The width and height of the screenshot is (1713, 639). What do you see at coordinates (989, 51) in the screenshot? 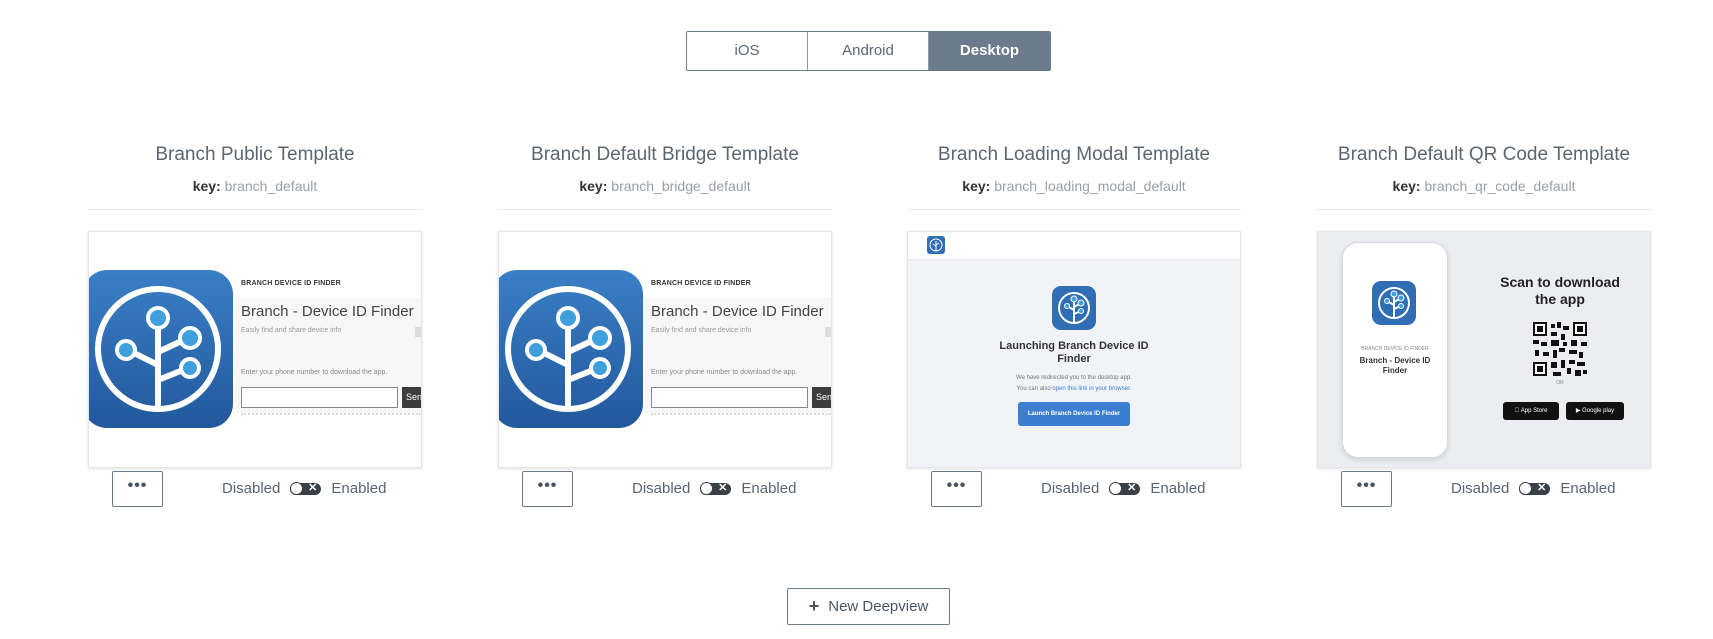
I see `tab-desktop: Desktop` at bounding box center [989, 51].